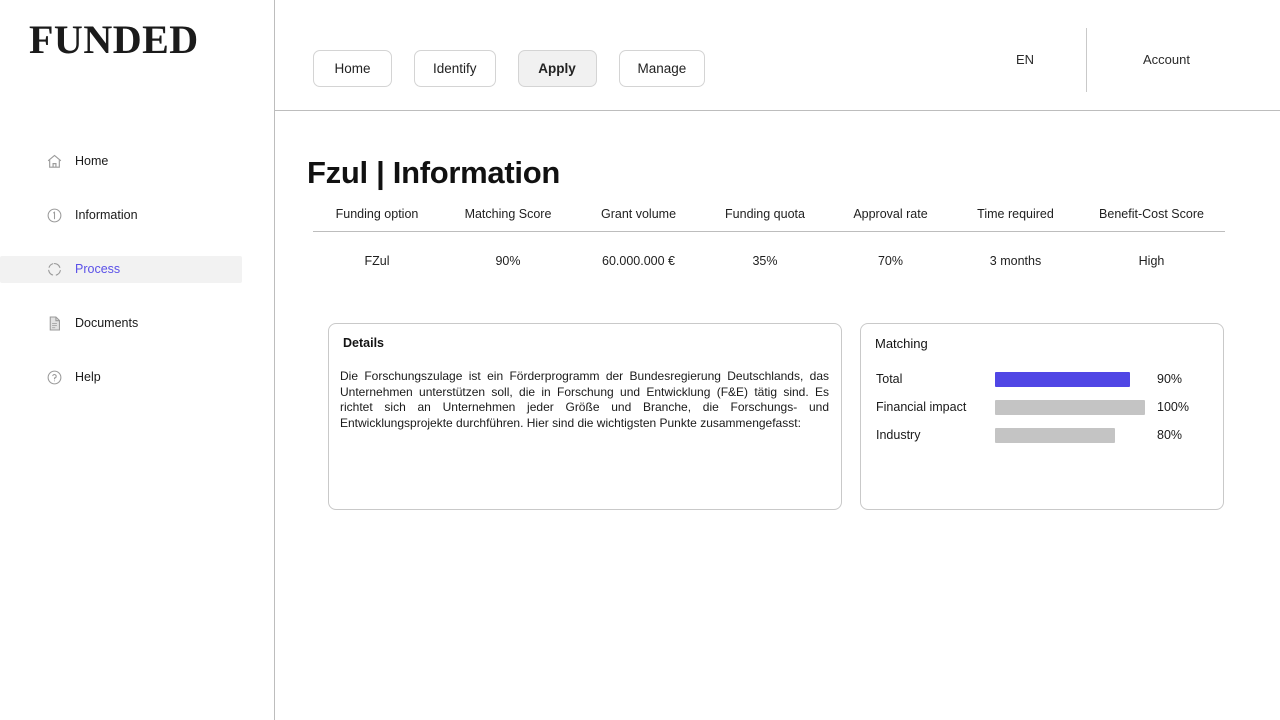 The height and width of the screenshot is (720, 1280). I want to click on sidebar-item-information: Information, so click(137, 215).